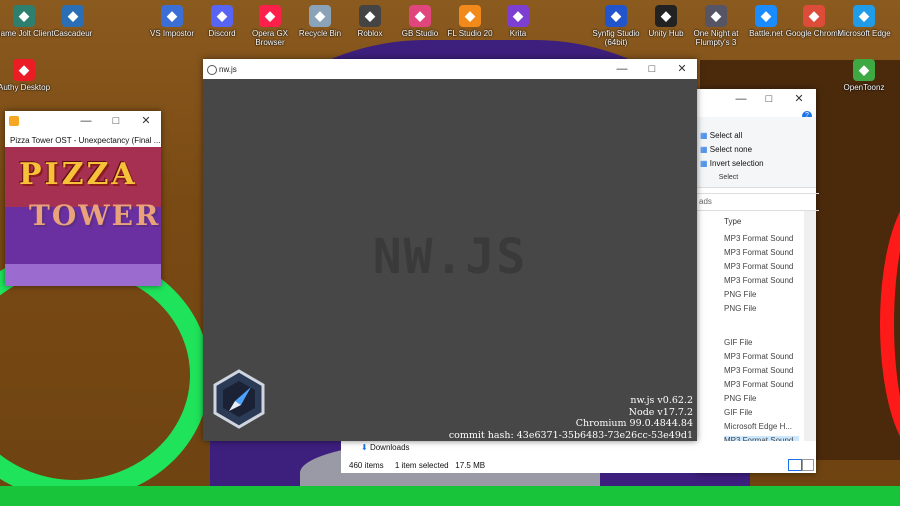 This screenshot has height=506, width=900. What do you see at coordinates (518, 16) in the screenshot?
I see `krita-icon: ◆` at bounding box center [518, 16].